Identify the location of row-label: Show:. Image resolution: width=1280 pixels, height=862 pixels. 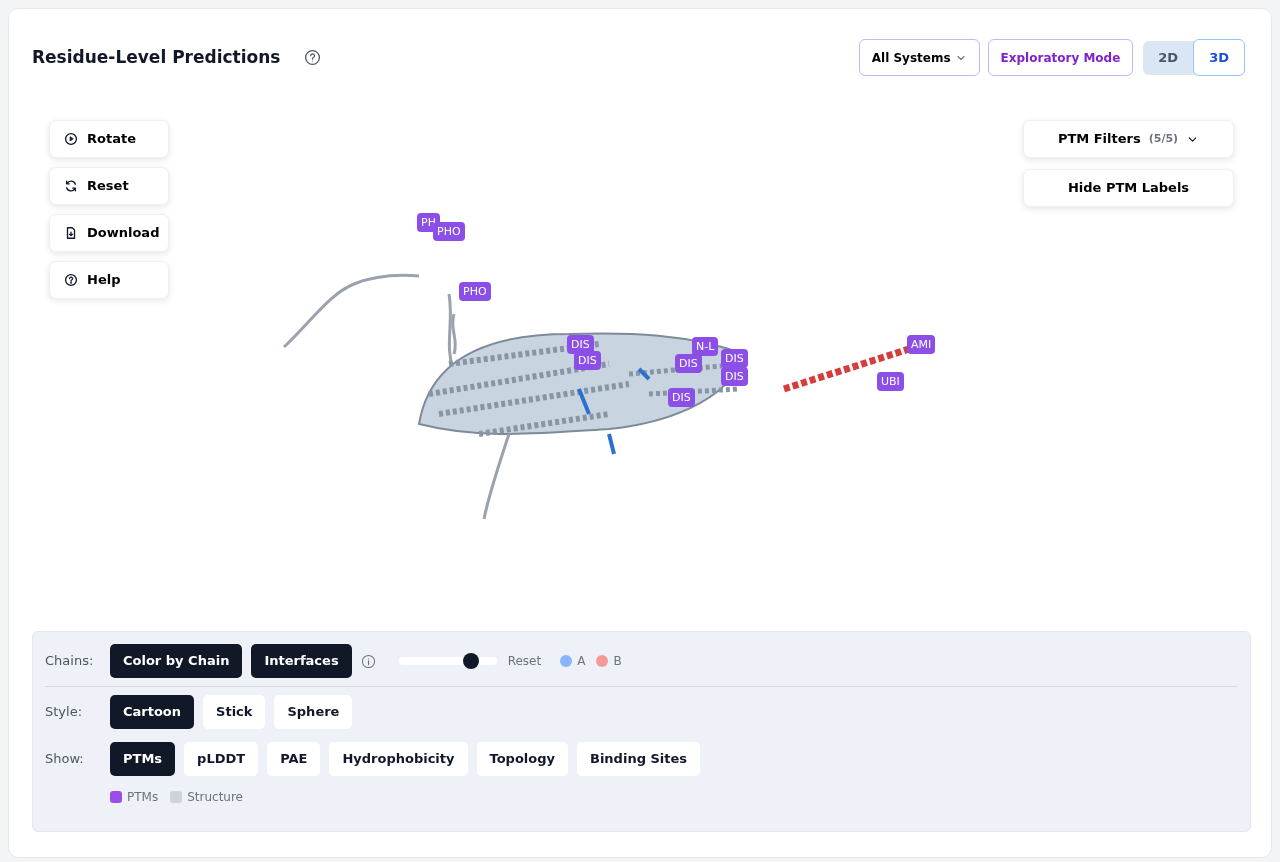
(65, 759).